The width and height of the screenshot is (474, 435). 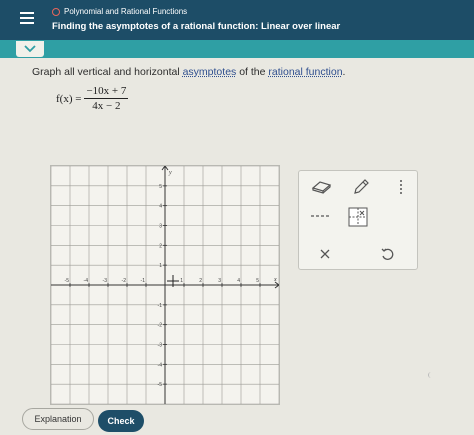 I want to click on chevron-down-icon, so click(x=30, y=49).